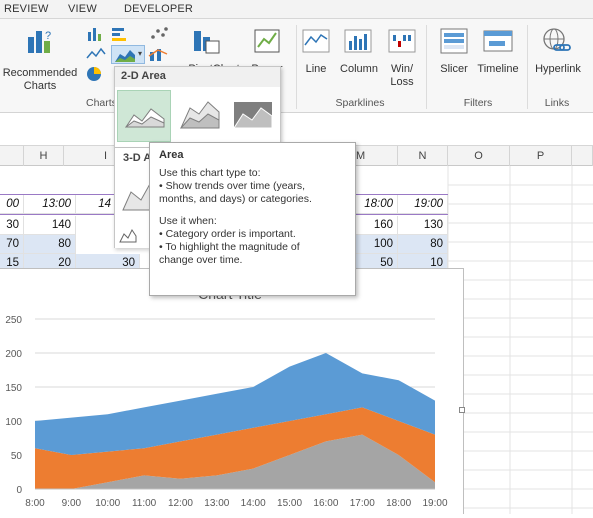  Describe the element at coordinates (128, 236) in the screenshot. I see `more-area-charts-icon` at that location.